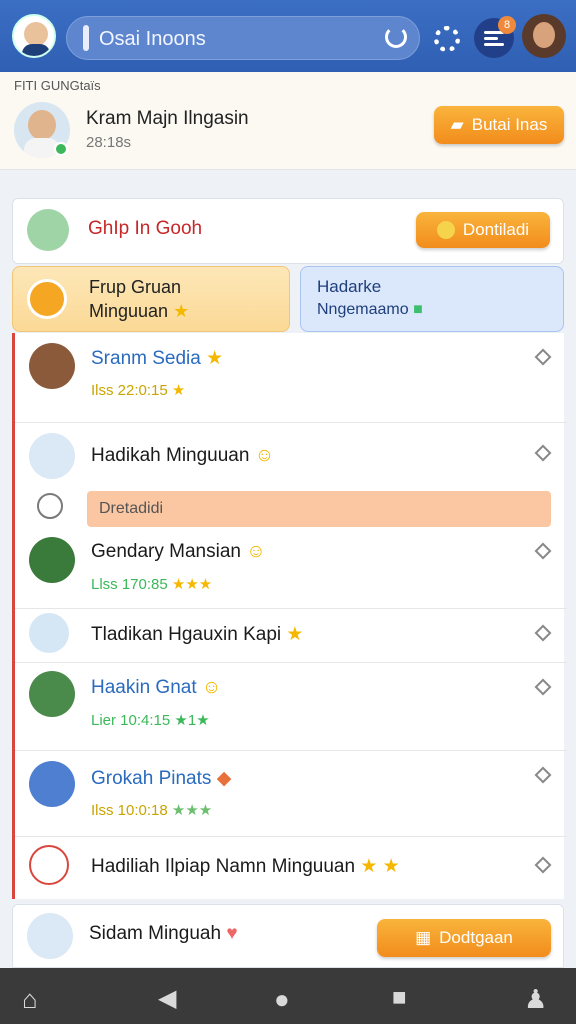 This screenshot has height=1024, width=576. Describe the element at coordinates (349, 286) in the screenshot. I see `tab-other-label: Hadarke` at that location.